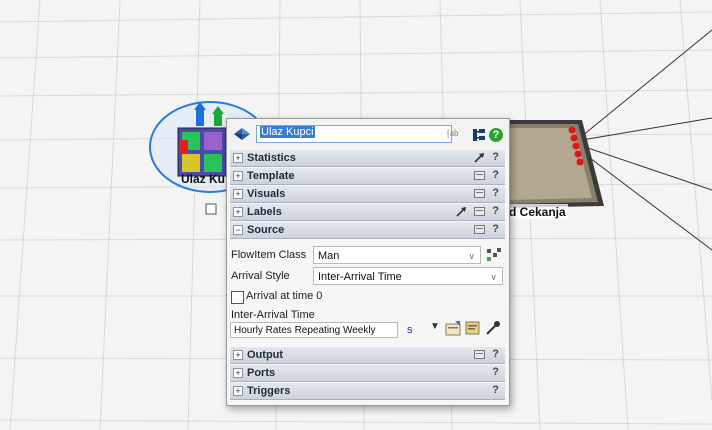 The width and height of the screenshot is (712, 430). I want to click on inter-arrival-field: Hourly Rates Repeating Weekly, so click(314, 330).